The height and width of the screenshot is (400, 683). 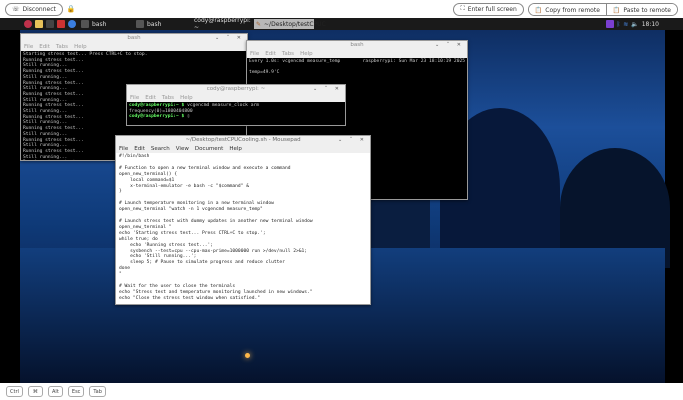 I want to click on bluetooth-icon: ᛒ, so click(x=619, y=24).